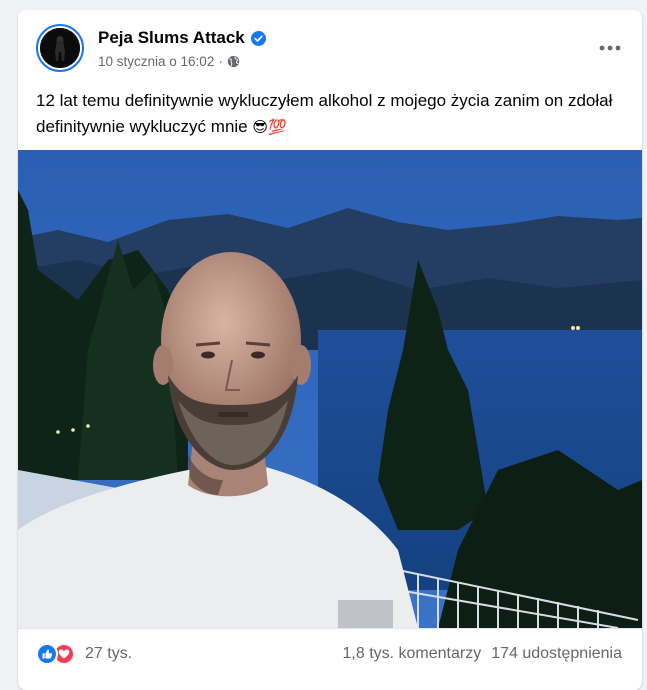 Image resolution: width=647 pixels, height=690 pixels. What do you see at coordinates (556, 654) in the screenshot?
I see `shares-count-link: 174 udostępnienia` at bounding box center [556, 654].